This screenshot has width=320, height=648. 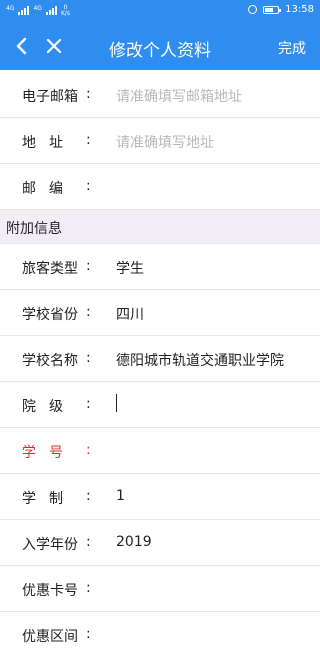 What do you see at coordinates (160, 227) in the screenshot?
I see `section-header-extra-info: 附加信息` at bounding box center [160, 227].